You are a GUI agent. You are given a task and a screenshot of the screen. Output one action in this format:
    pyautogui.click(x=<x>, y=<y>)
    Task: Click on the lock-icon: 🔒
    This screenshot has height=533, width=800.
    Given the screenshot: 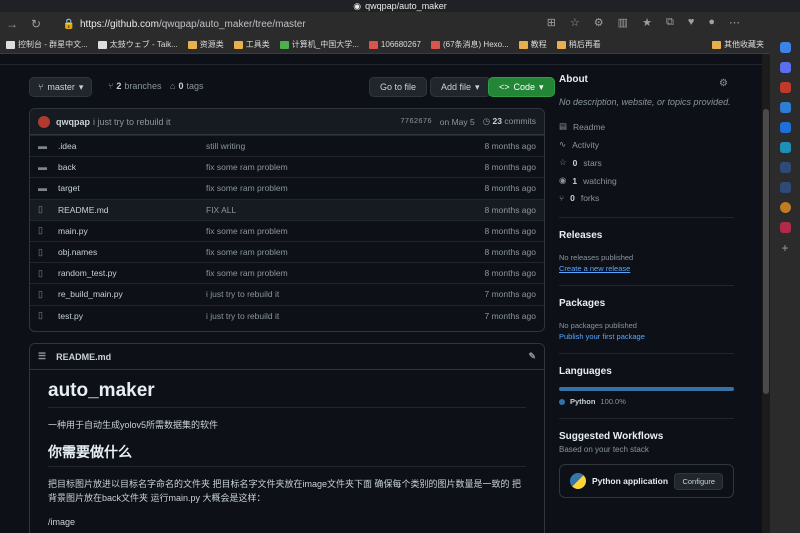 What is the action you would take?
    pyautogui.click(x=69, y=24)
    